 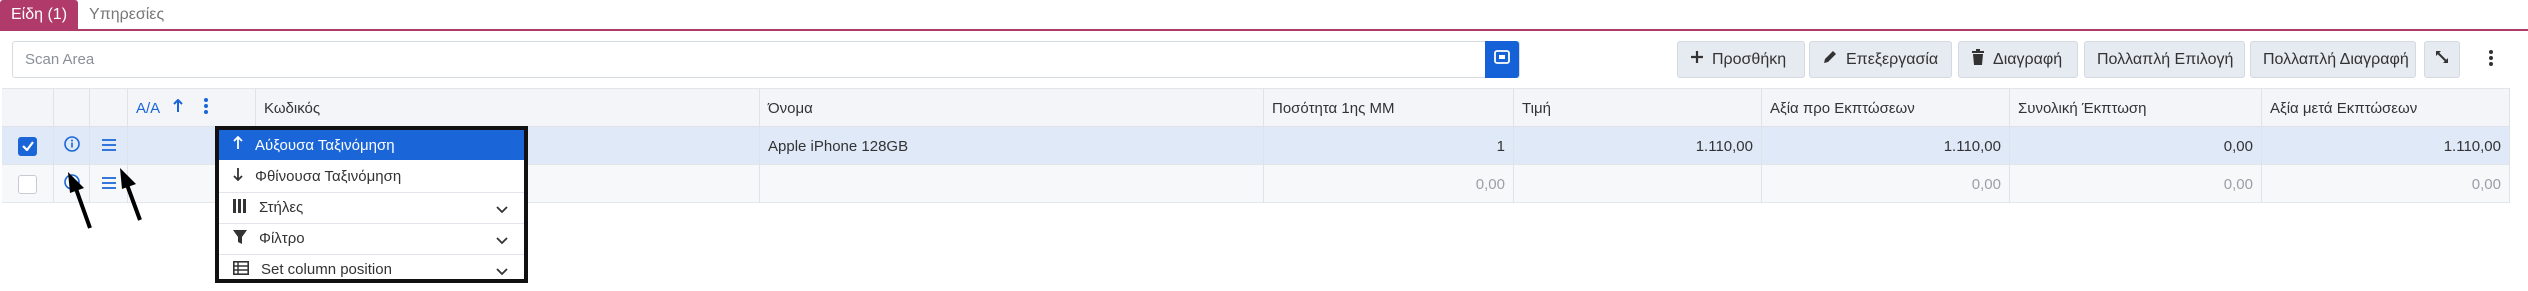 What do you see at coordinates (1638, 146) in the screenshot?
I see `row-price-cell: 1.110,00` at bounding box center [1638, 146].